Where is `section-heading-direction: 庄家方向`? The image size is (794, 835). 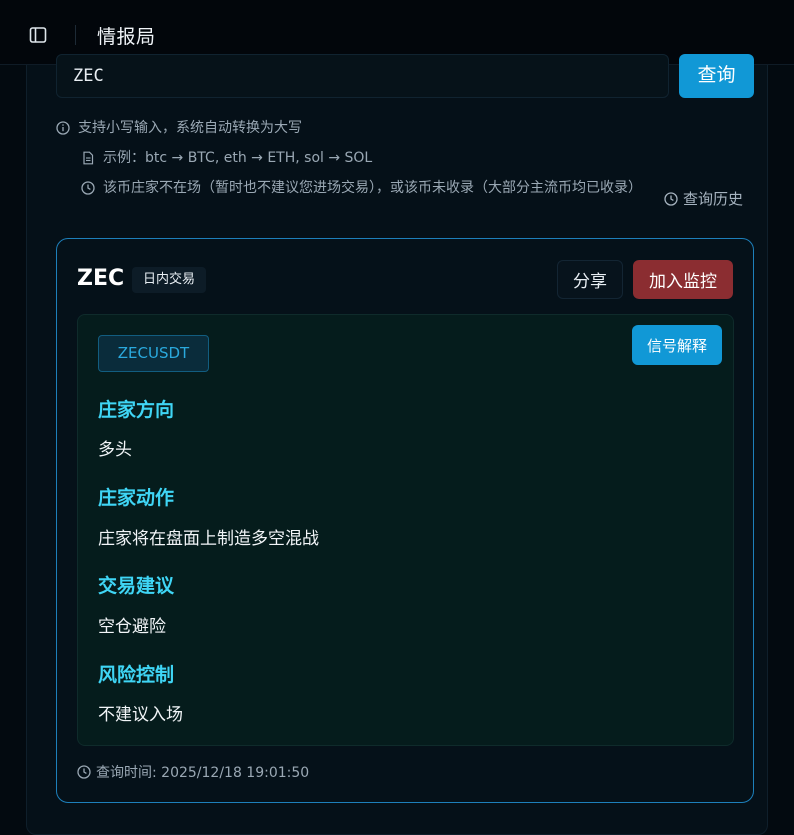
section-heading-direction: 庄家方向 is located at coordinates (136, 410).